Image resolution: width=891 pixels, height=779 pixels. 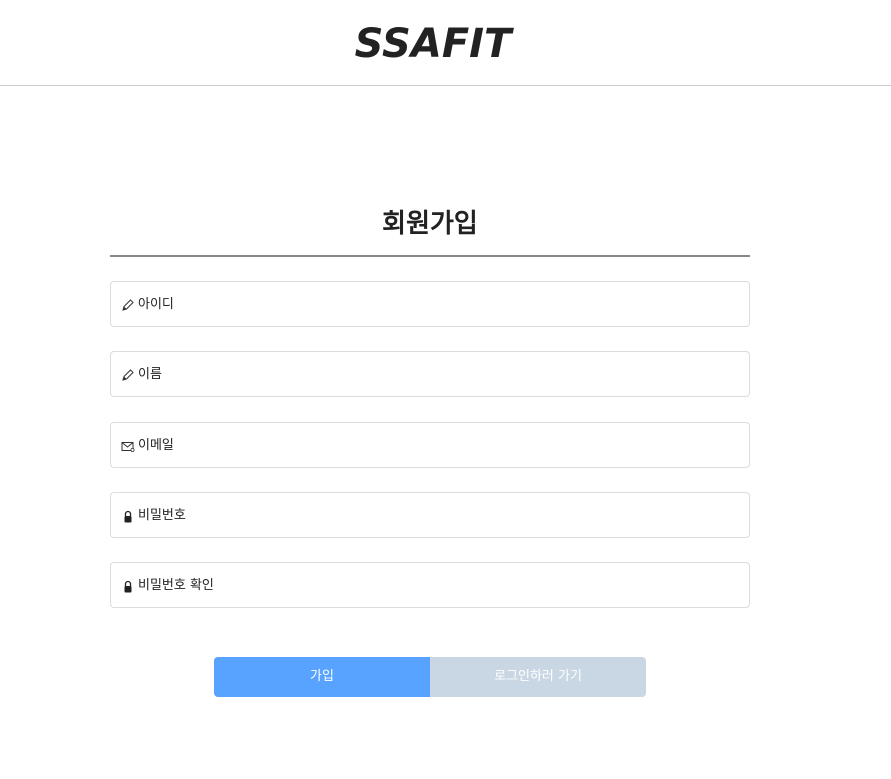 What do you see at coordinates (430, 224) in the screenshot?
I see `page-title: 회원가입` at bounding box center [430, 224].